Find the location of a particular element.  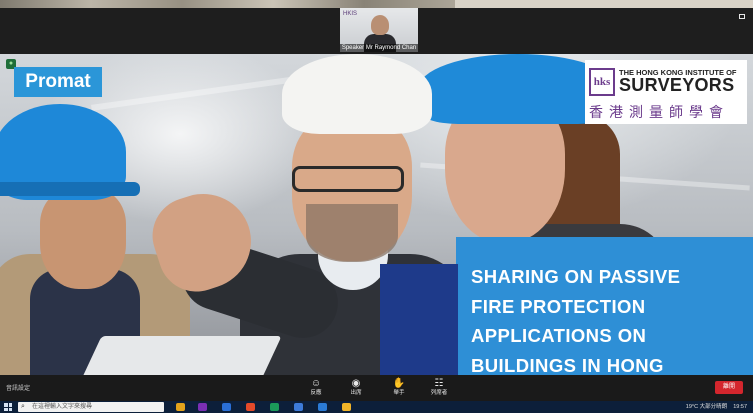

worker-center-beard is located at coordinates (352, 233).